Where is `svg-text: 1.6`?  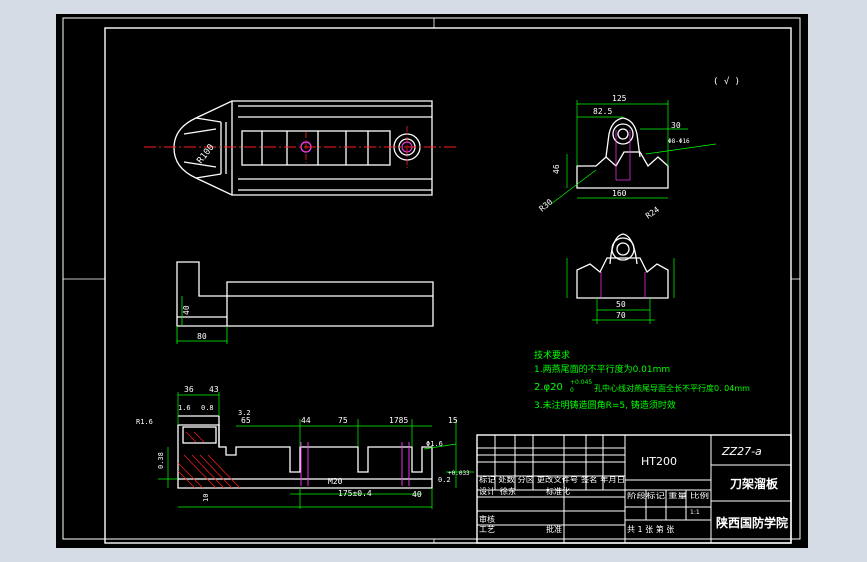 svg-text: 1.6 is located at coordinates (184, 408).